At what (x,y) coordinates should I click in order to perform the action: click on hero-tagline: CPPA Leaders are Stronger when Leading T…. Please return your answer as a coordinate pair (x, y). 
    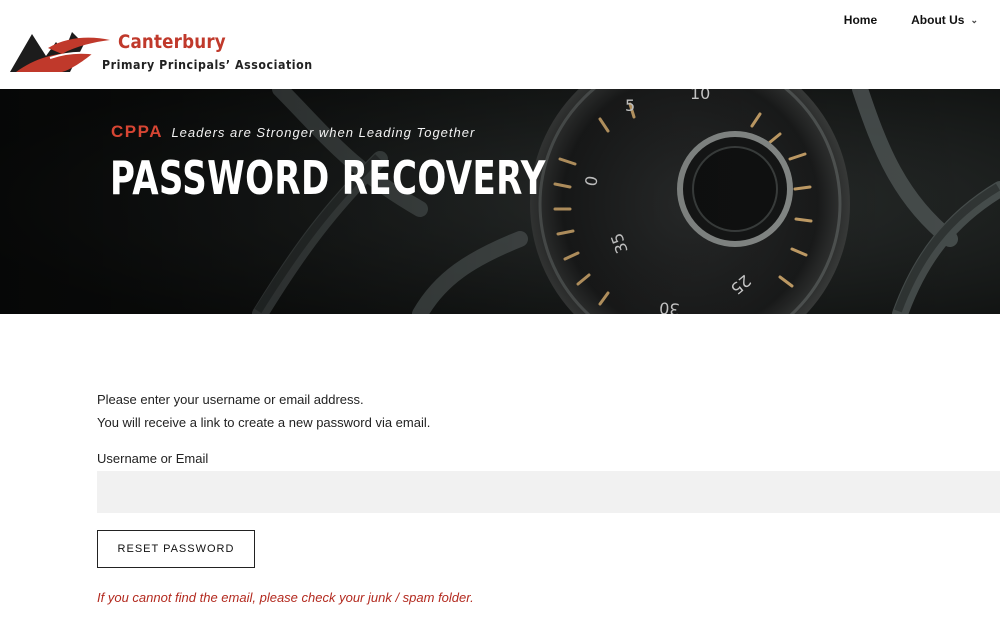
    Looking at the image, I should click on (293, 132).